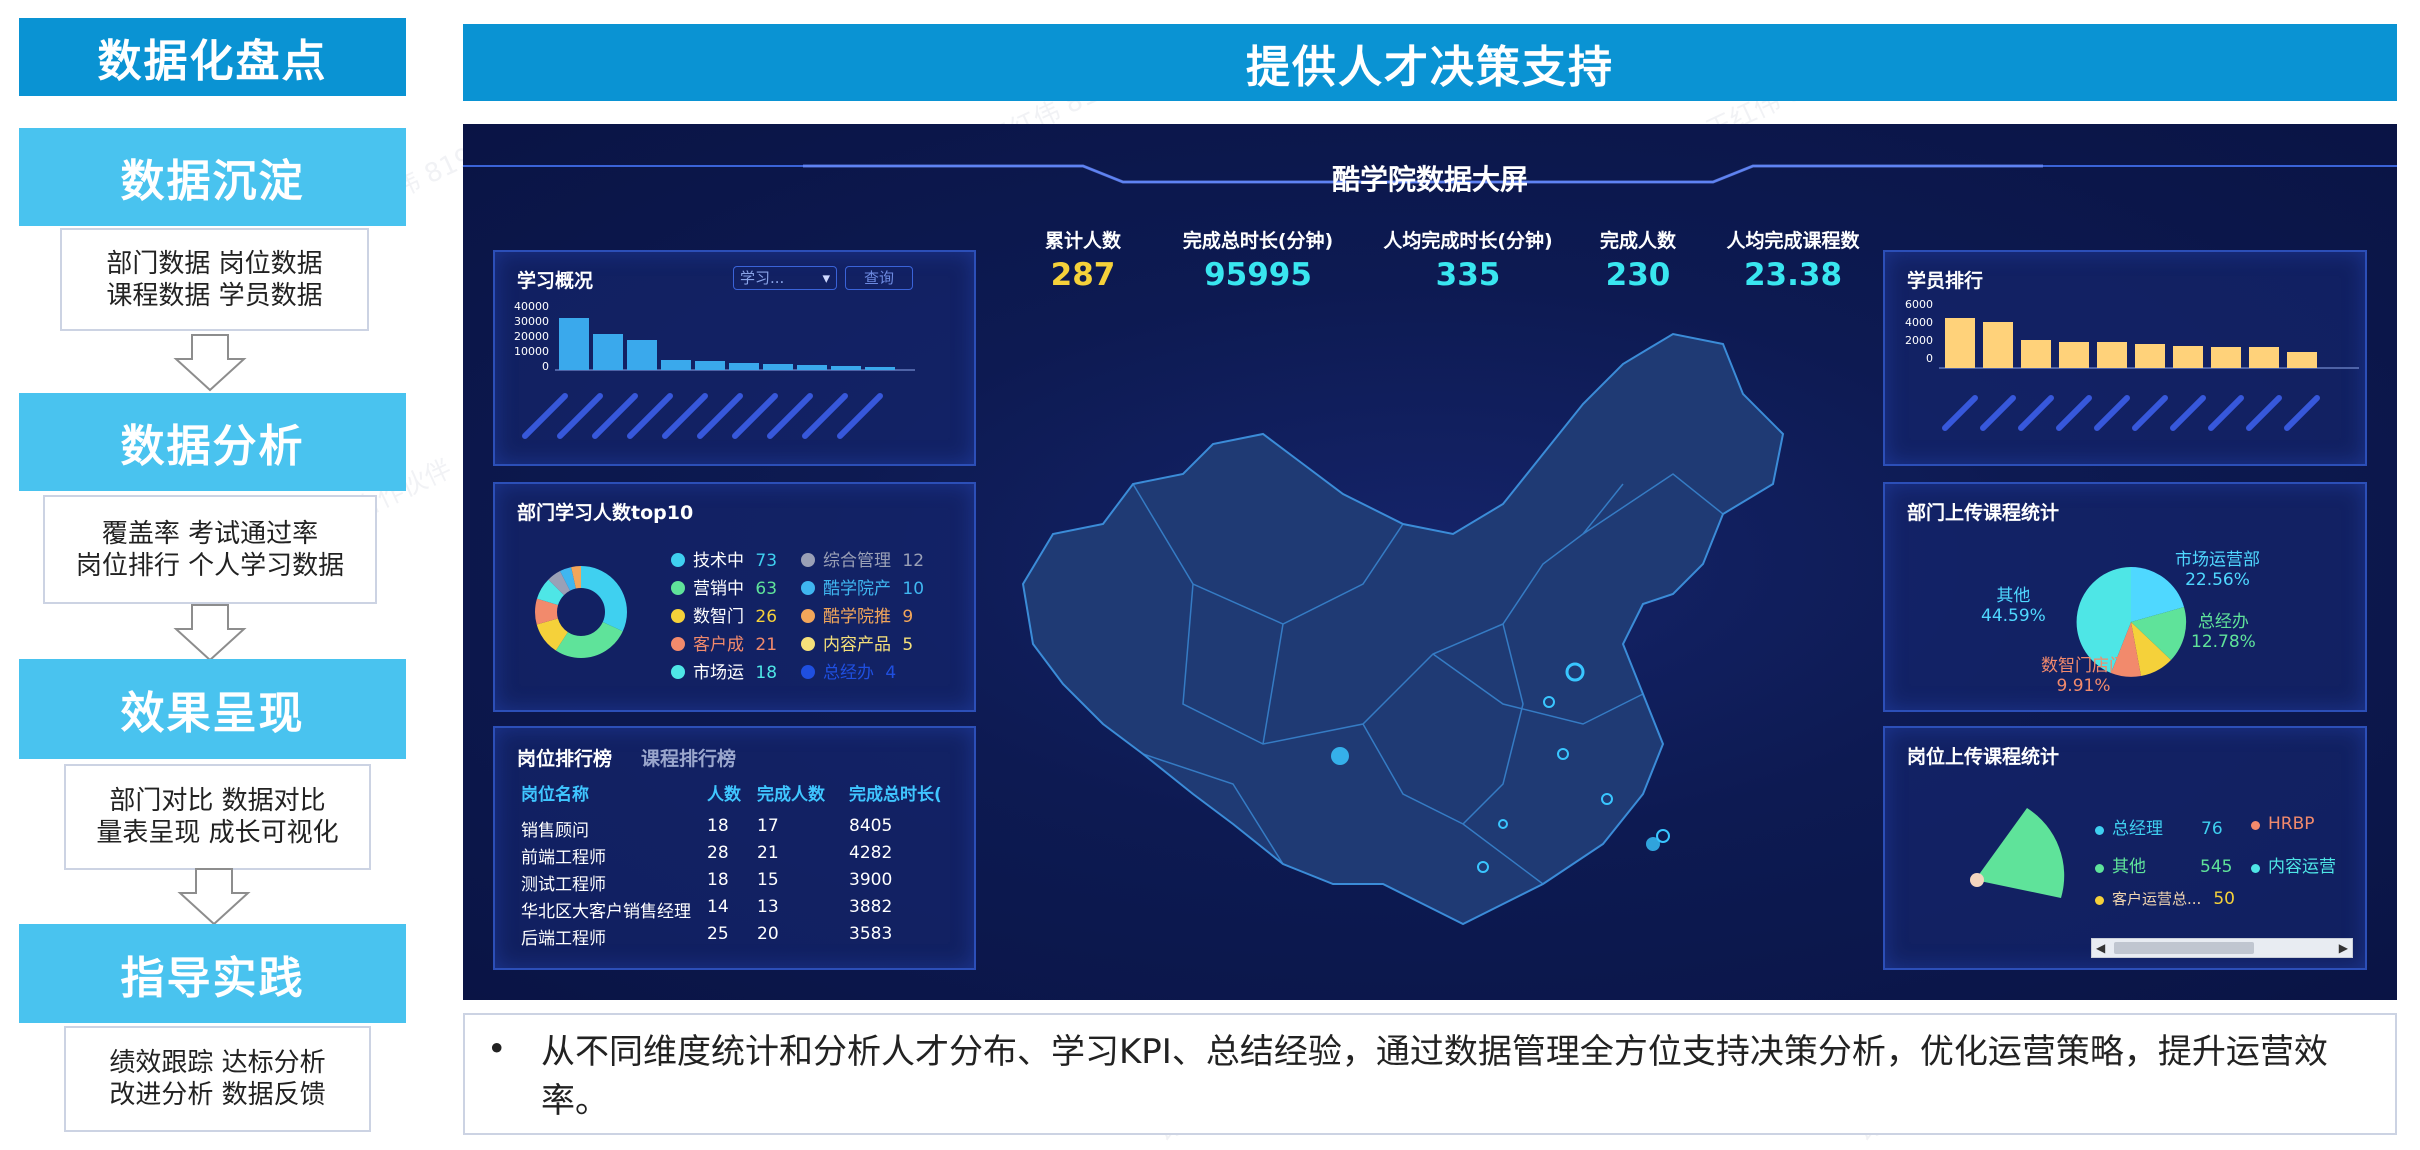 The height and width of the screenshot is (1150, 2420). I want to click on table-cell: 28, so click(718, 853).